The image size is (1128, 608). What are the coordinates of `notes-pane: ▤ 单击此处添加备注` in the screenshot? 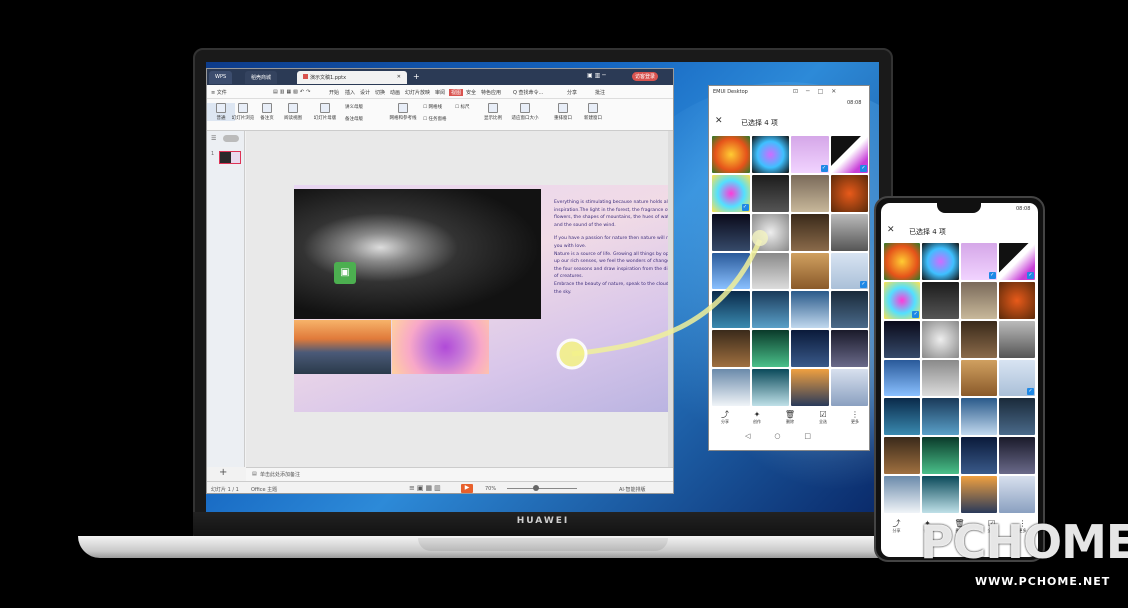 It's located at (459, 474).